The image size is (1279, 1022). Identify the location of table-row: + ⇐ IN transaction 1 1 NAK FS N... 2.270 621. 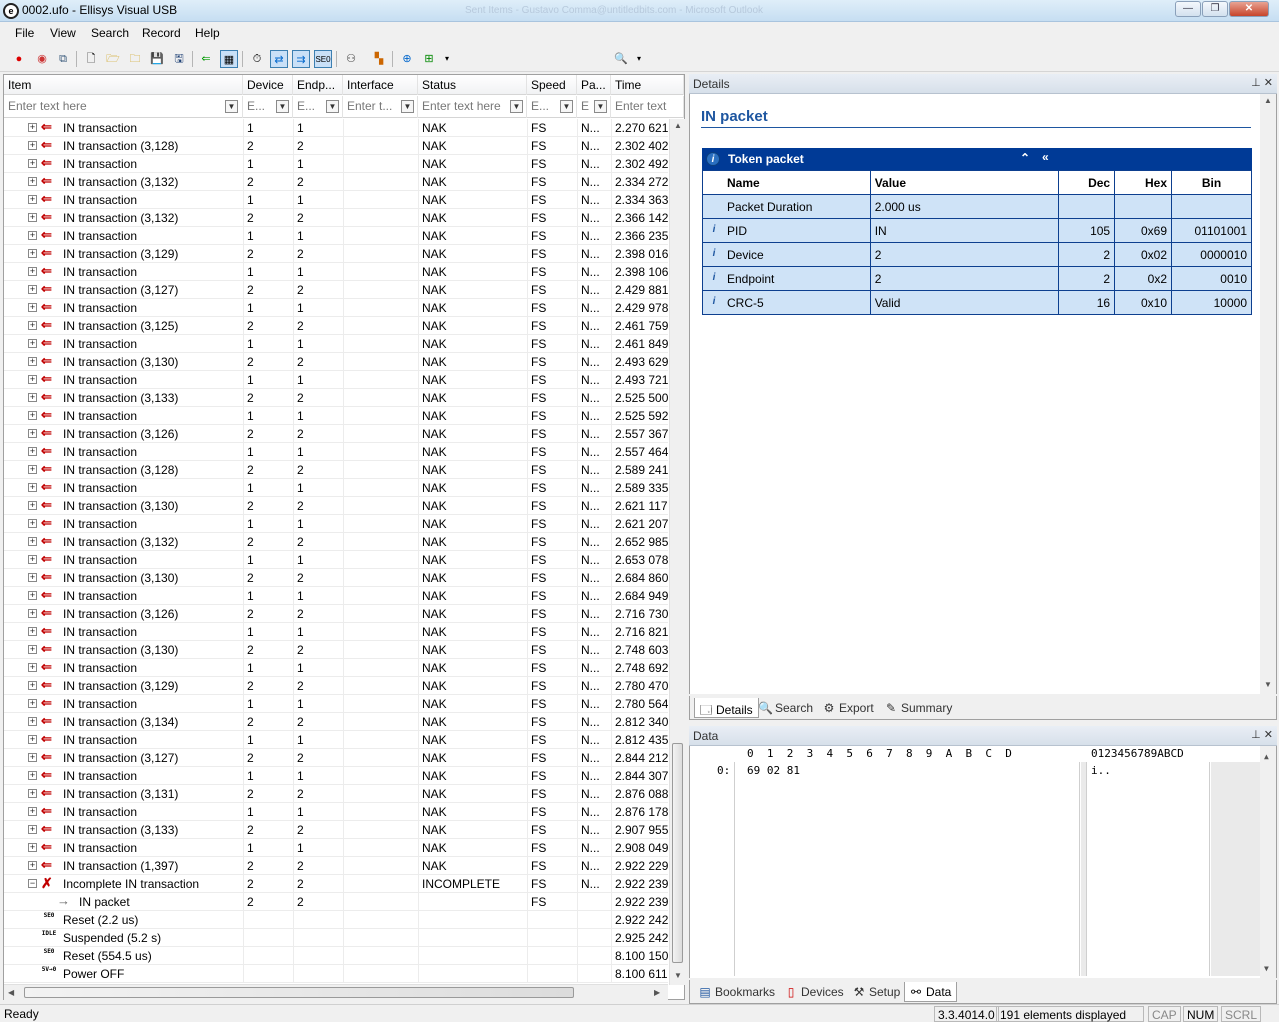
(336, 128).